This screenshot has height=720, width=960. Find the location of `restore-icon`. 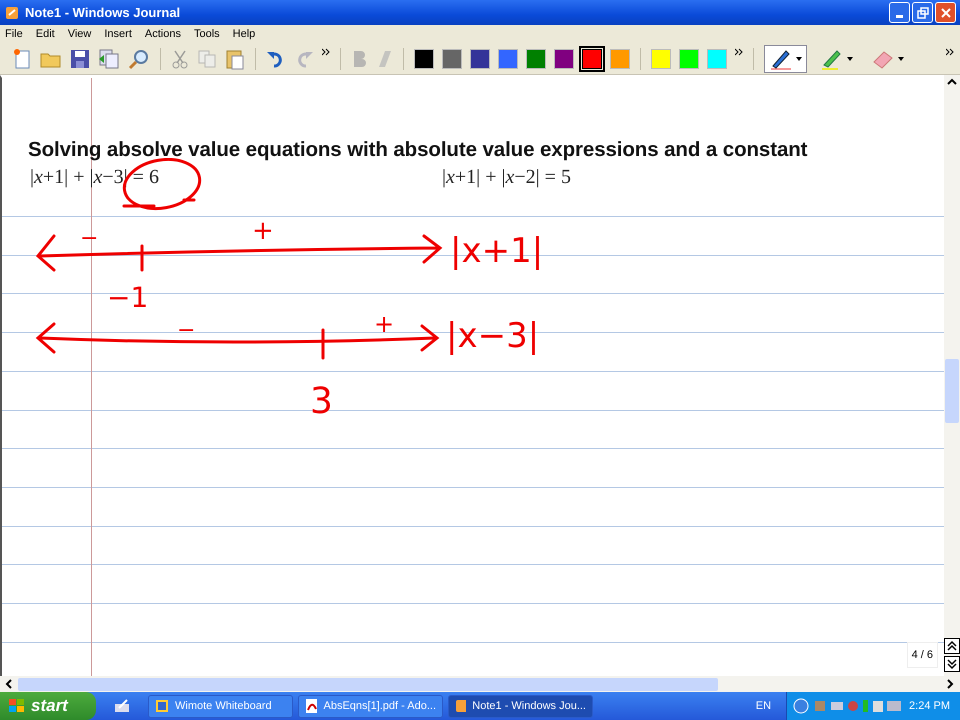

restore-icon is located at coordinates (922, 12).